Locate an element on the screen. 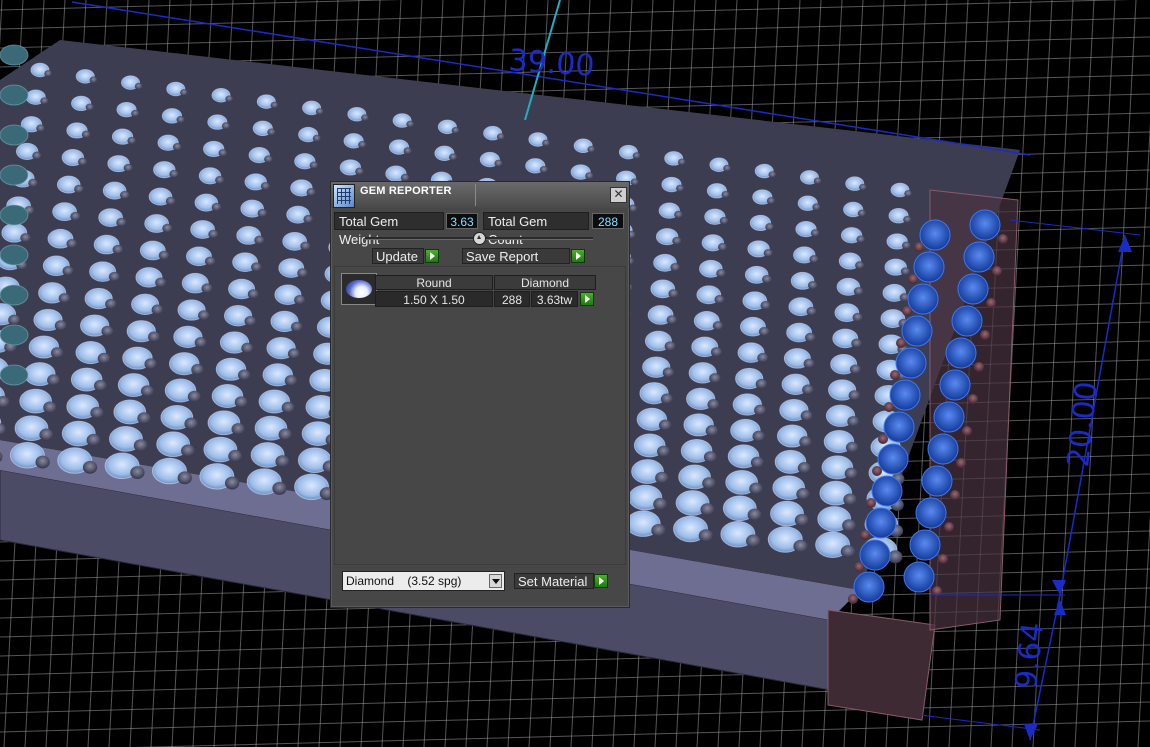  update-go-icon is located at coordinates (432, 256).